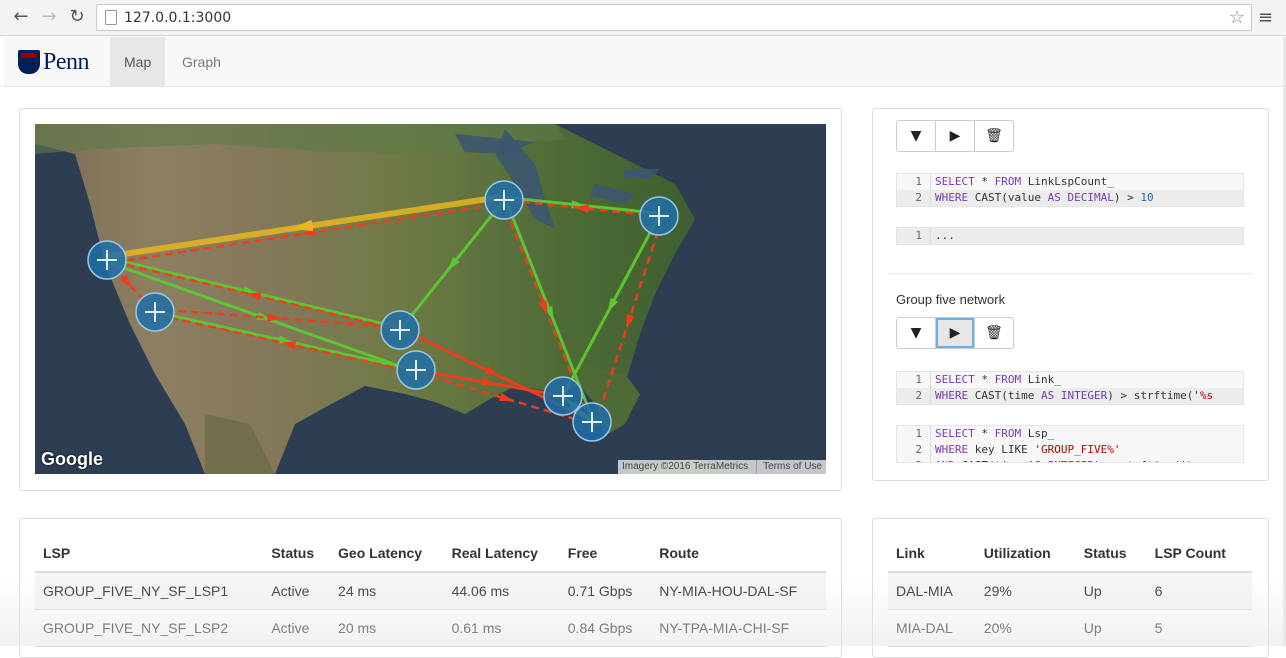 This screenshot has width=1286, height=658. What do you see at coordinates (1070, 182) in the screenshot?
I see `code-line: 1 SELECT * FROM LinkLspCount_` at bounding box center [1070, 182].